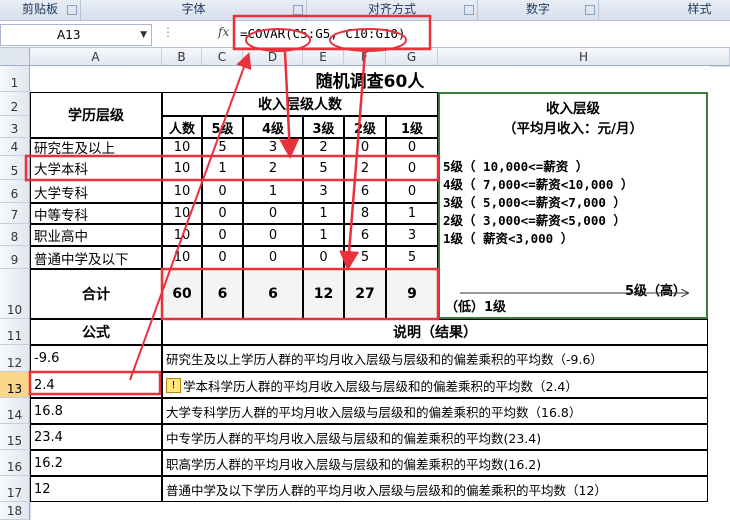 This screenshot has width=730, height=520. What do you see at coordinates (365, 57) in the screenshot?
I see `column-header-f: F` at bounding box center [365, 57].